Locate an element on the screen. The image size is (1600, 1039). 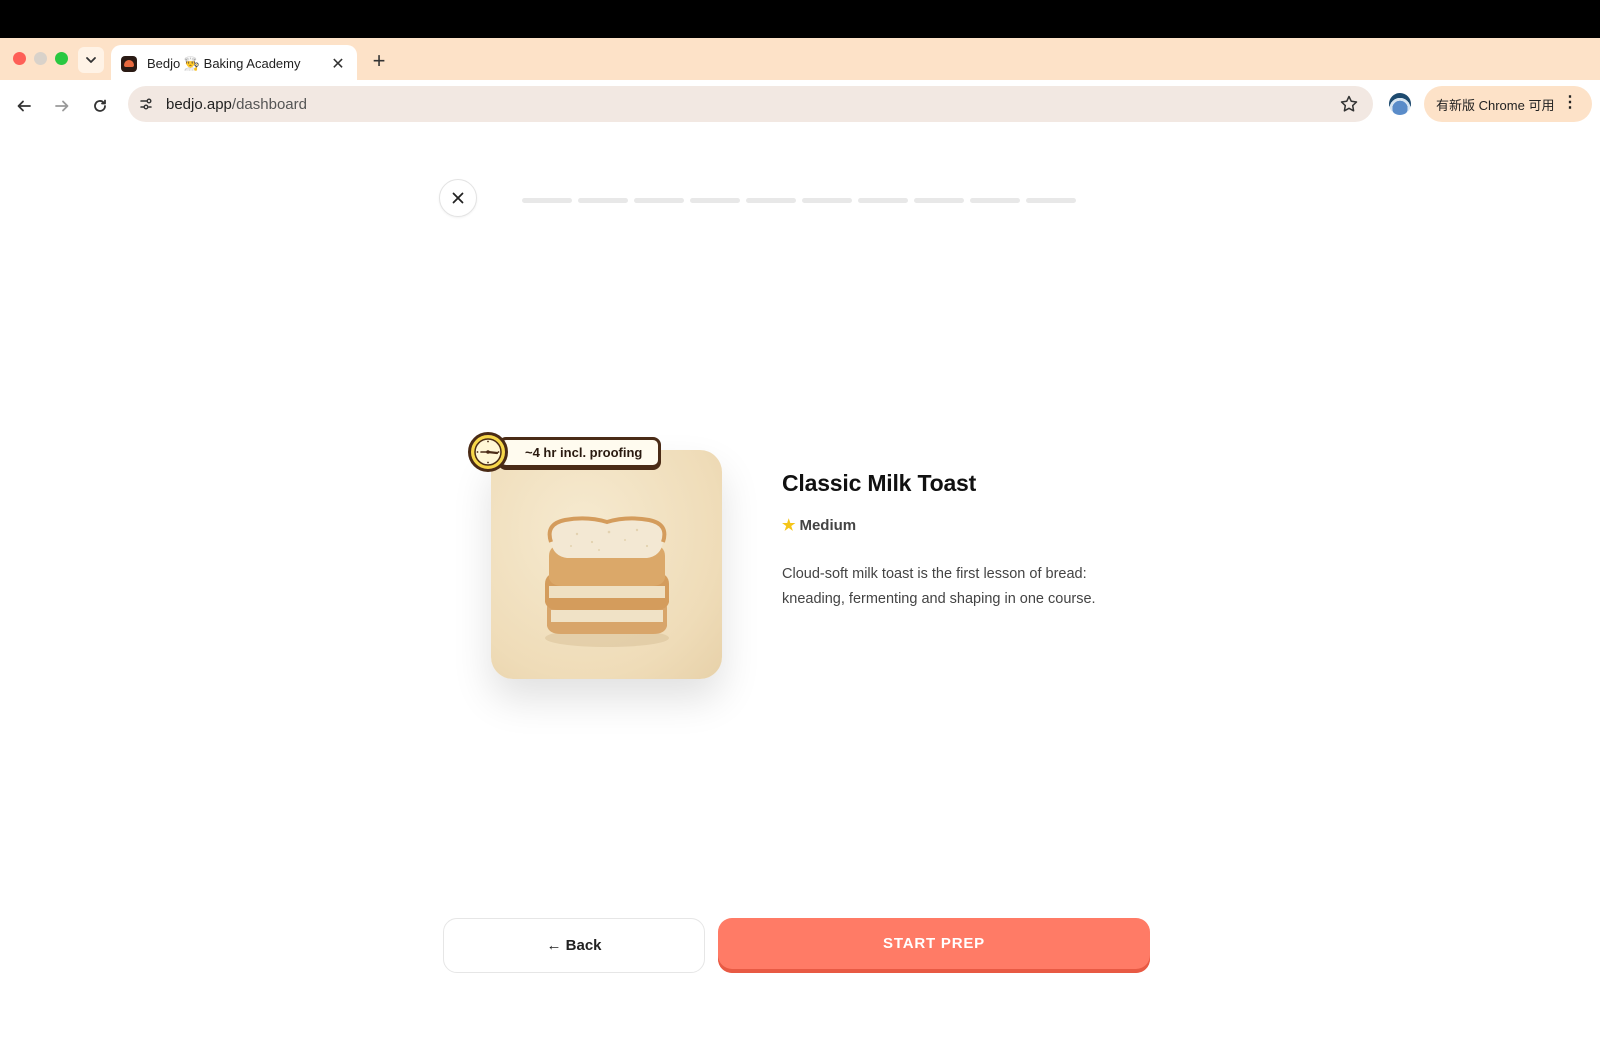
window-minimize-button is located at coordinates (40, 58).